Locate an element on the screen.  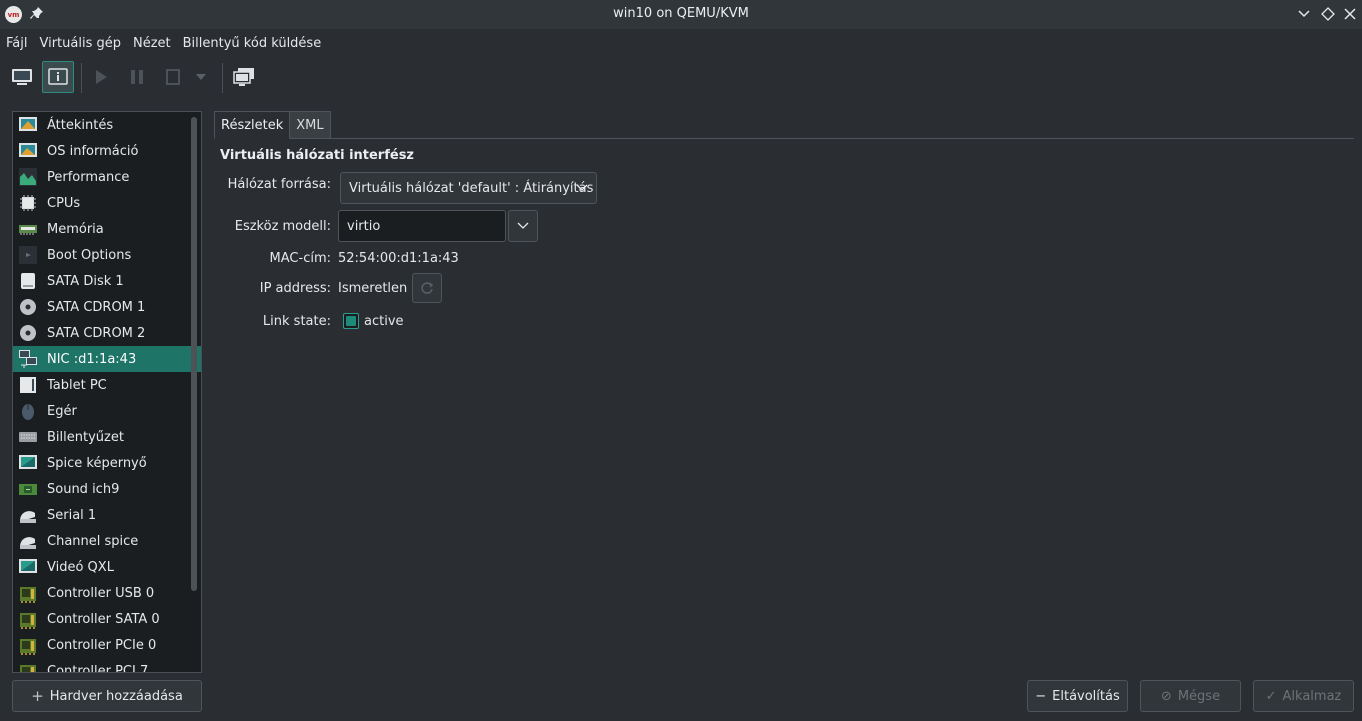
sidebar-item-label: Billentyűzet is located at coordinates (85, 437).